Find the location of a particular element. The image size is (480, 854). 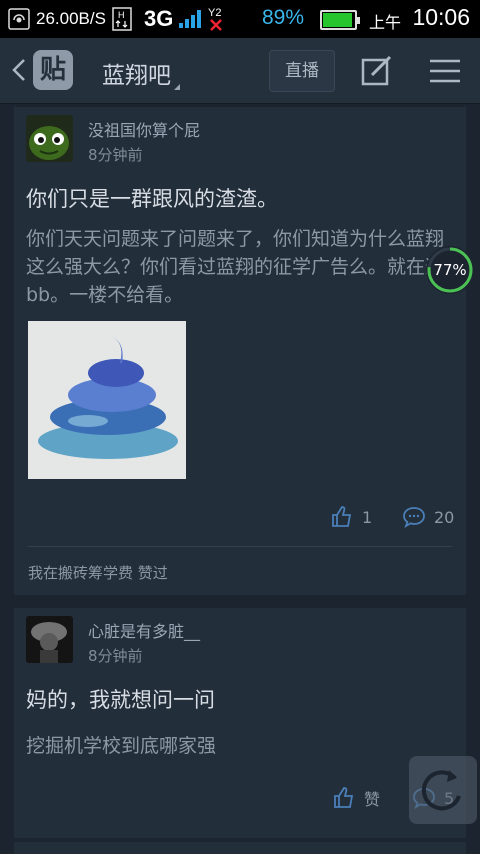

comment-stat: 20 is located at coordinates (428, 517).